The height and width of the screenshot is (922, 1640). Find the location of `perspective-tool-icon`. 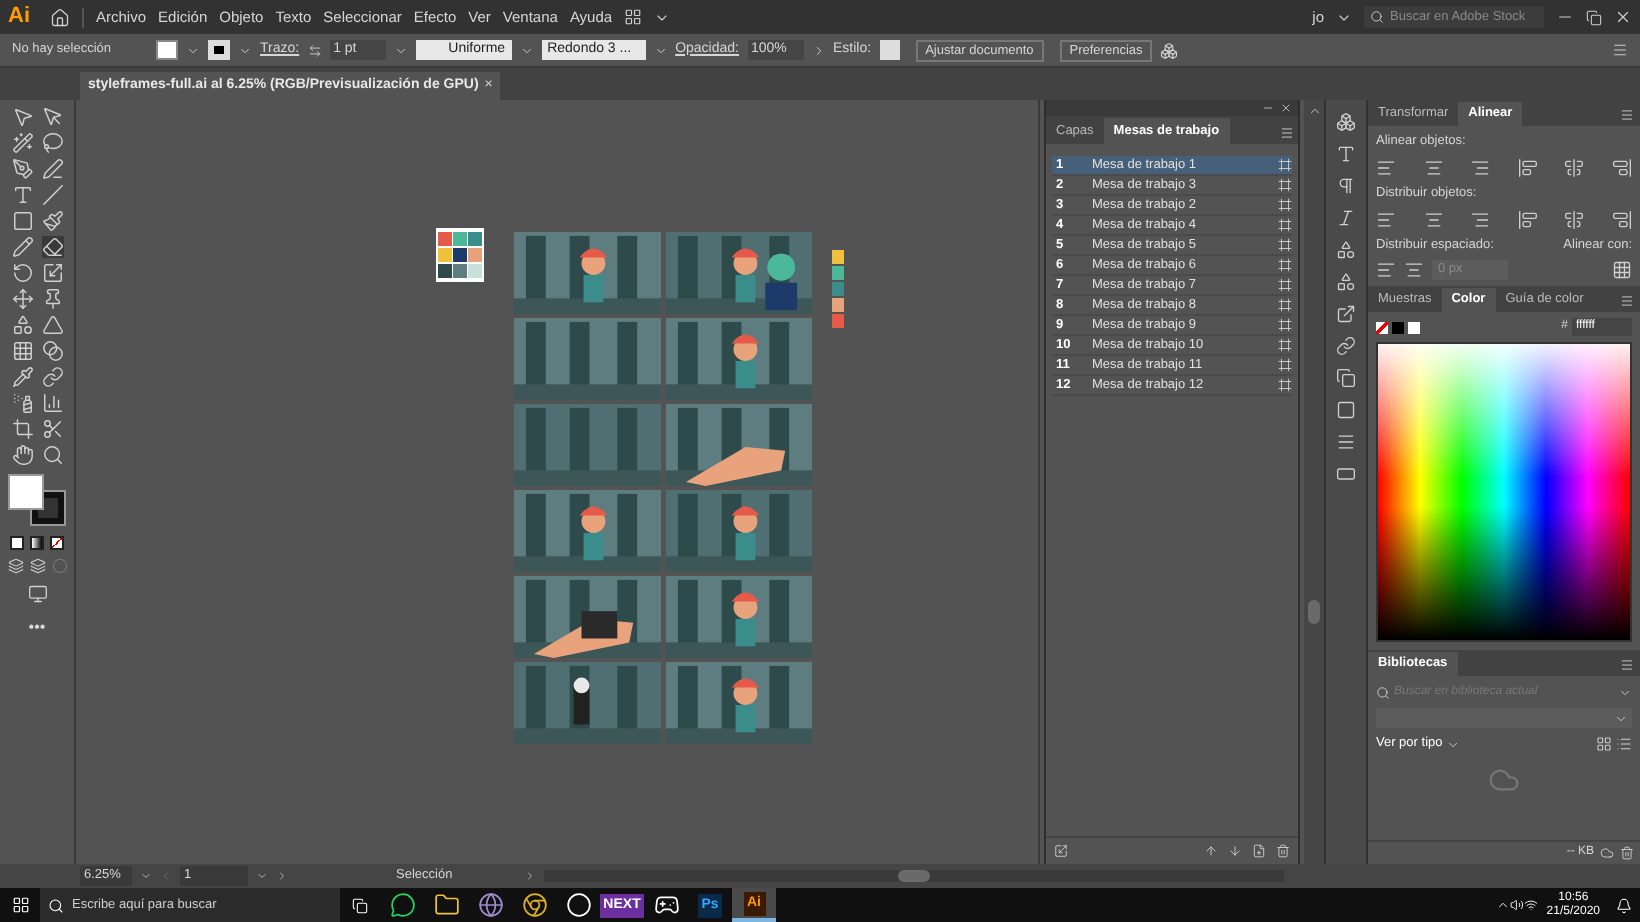

perspective-tool-icon is located at coordinates (52, 325).